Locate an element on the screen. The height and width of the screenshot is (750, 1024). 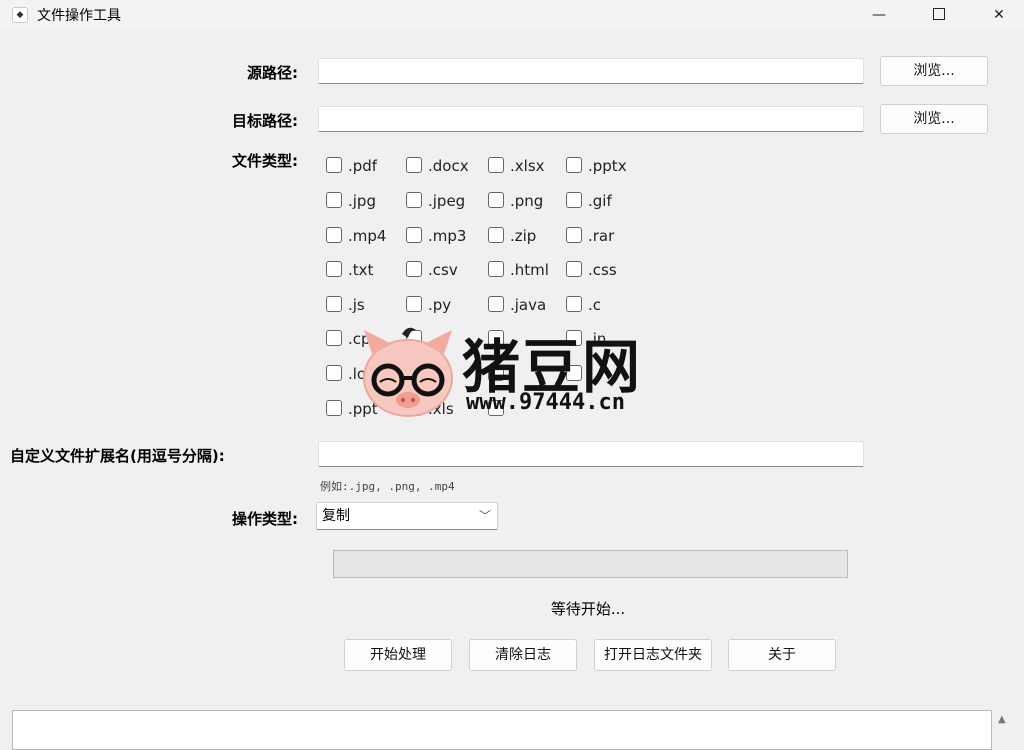
file-type-checkbox: .pdf is located at coordinates (351, 167).